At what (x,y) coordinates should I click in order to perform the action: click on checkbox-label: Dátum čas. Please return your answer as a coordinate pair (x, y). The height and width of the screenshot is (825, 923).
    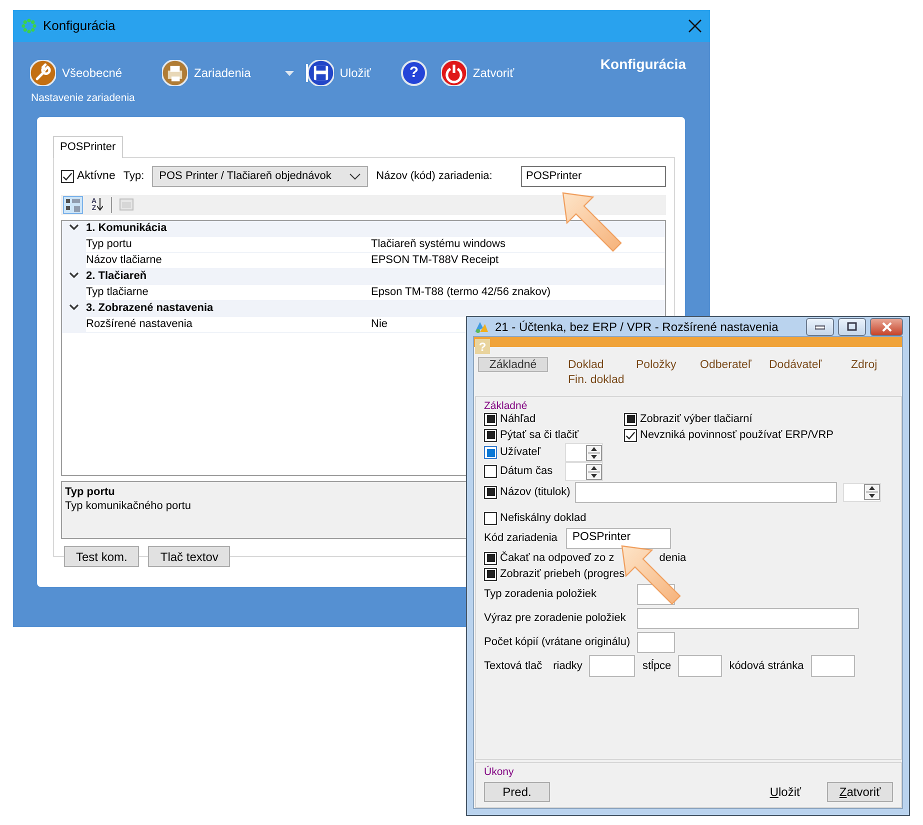
    Looking at the image, I should click on (527, 472).